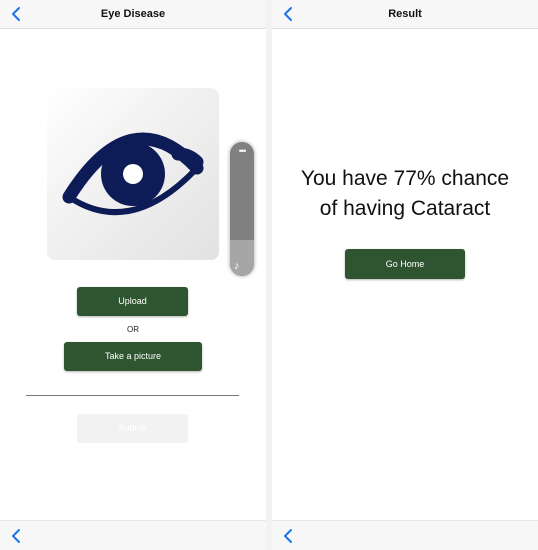  I want to click on or-separator: OR, so click(133, 329).